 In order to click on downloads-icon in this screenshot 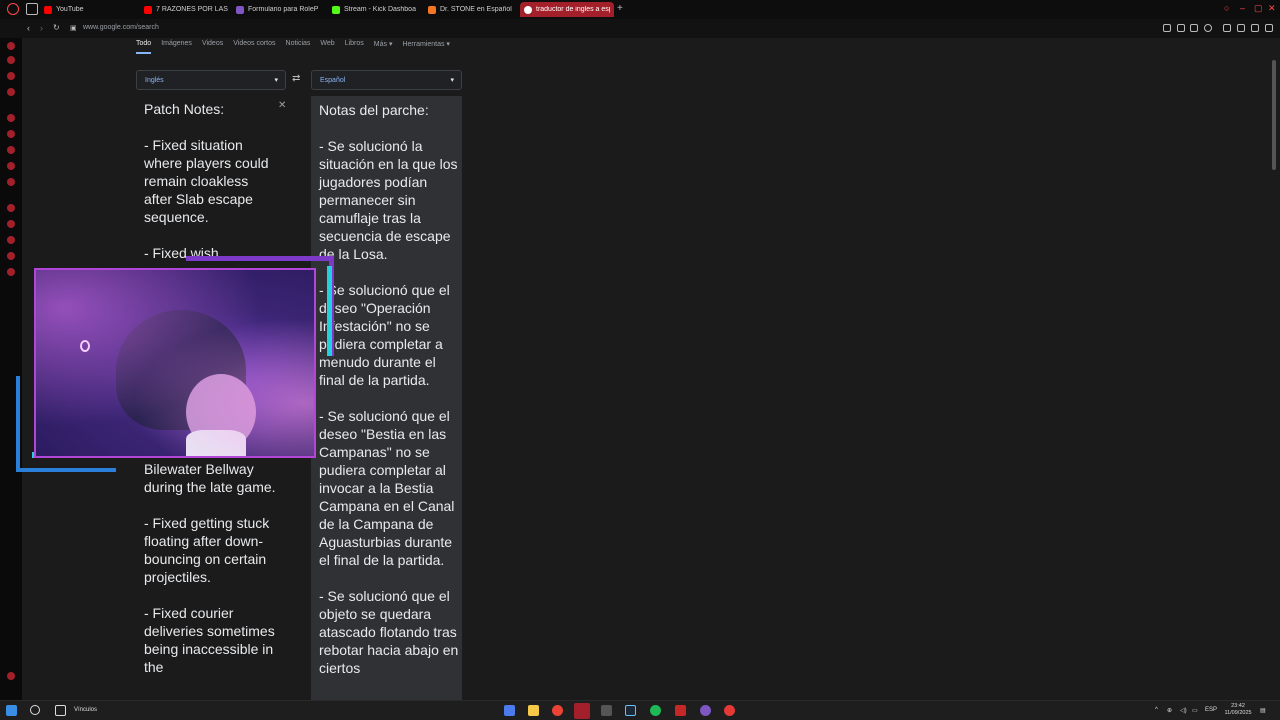, I will do `click(11, 240)`.